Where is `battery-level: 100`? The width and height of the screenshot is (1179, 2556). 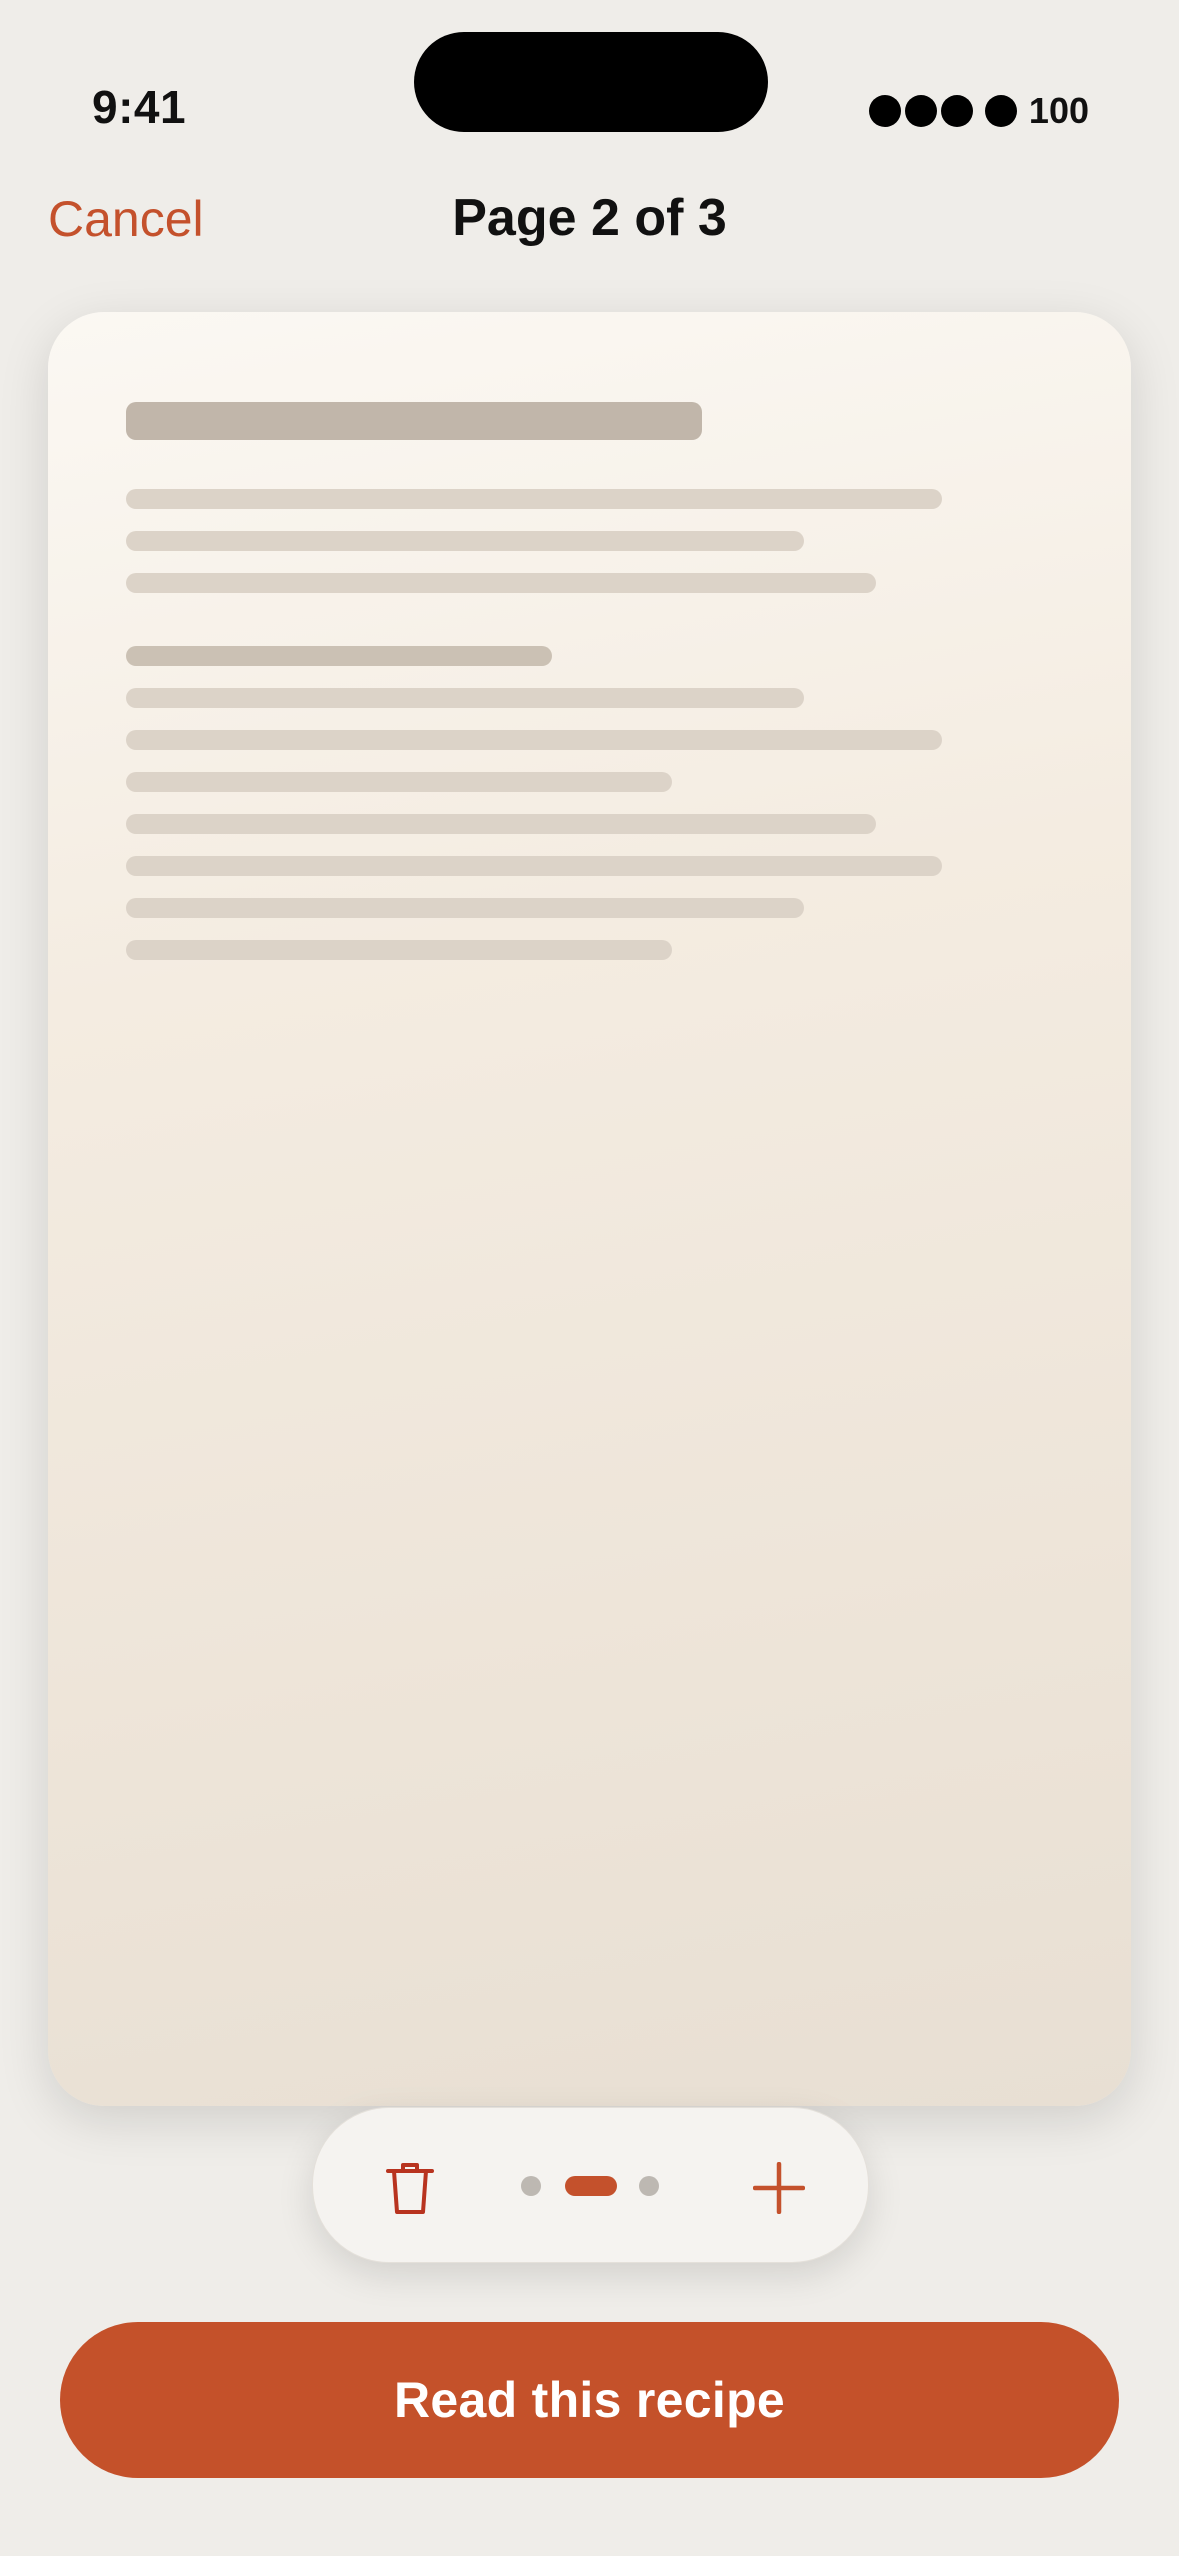
battery-level: 100 is located at coordinates (1058, 110).